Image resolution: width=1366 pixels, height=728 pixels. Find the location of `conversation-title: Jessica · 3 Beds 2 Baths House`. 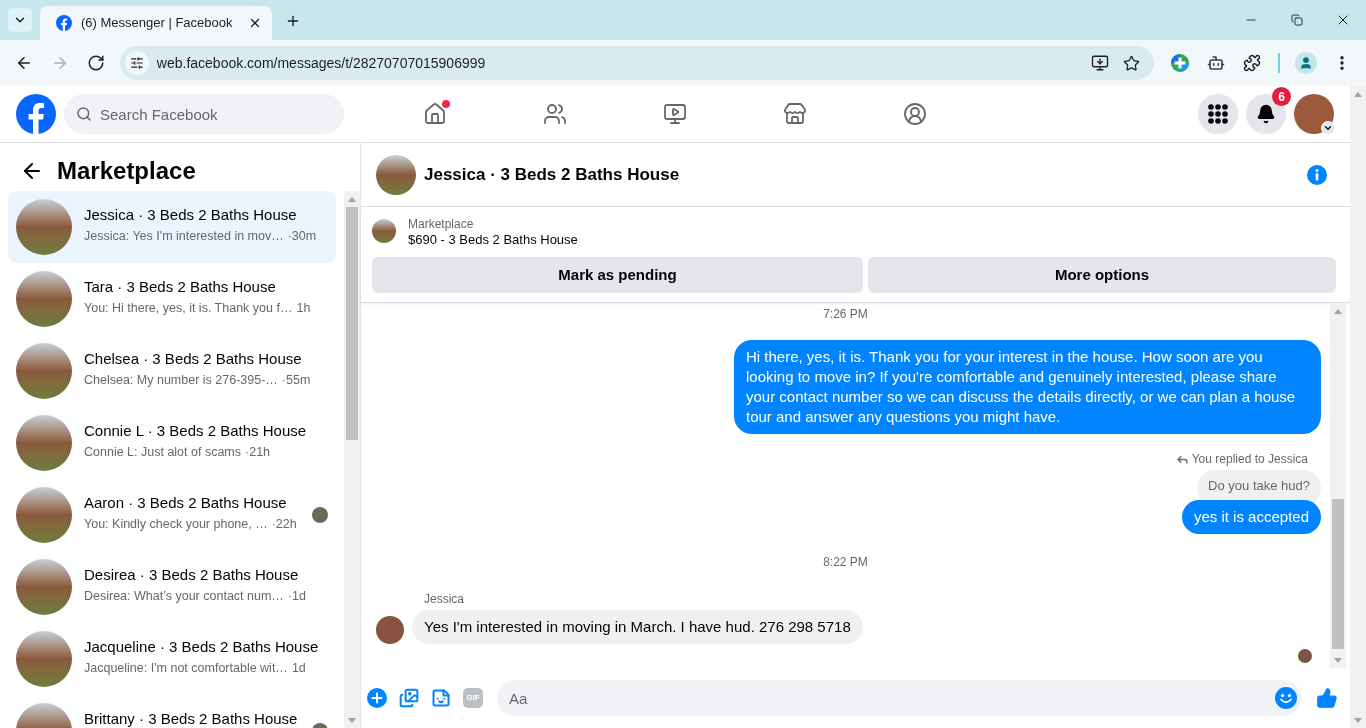

conversation-title: Jessica · 3 Beds 2 Baths House is located at coordinates (191, 215).